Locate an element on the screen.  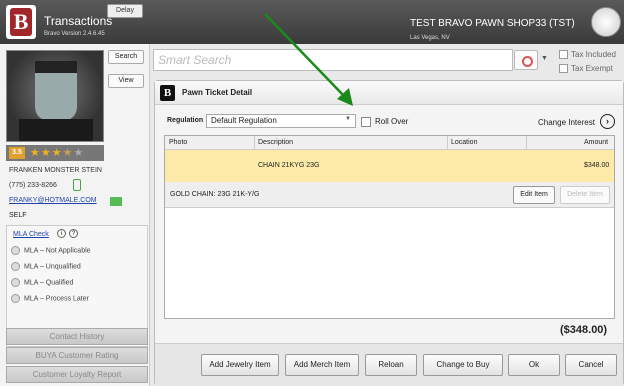
dialog-title: Pawn Ticket Detail is located at coordinates (217, 92).